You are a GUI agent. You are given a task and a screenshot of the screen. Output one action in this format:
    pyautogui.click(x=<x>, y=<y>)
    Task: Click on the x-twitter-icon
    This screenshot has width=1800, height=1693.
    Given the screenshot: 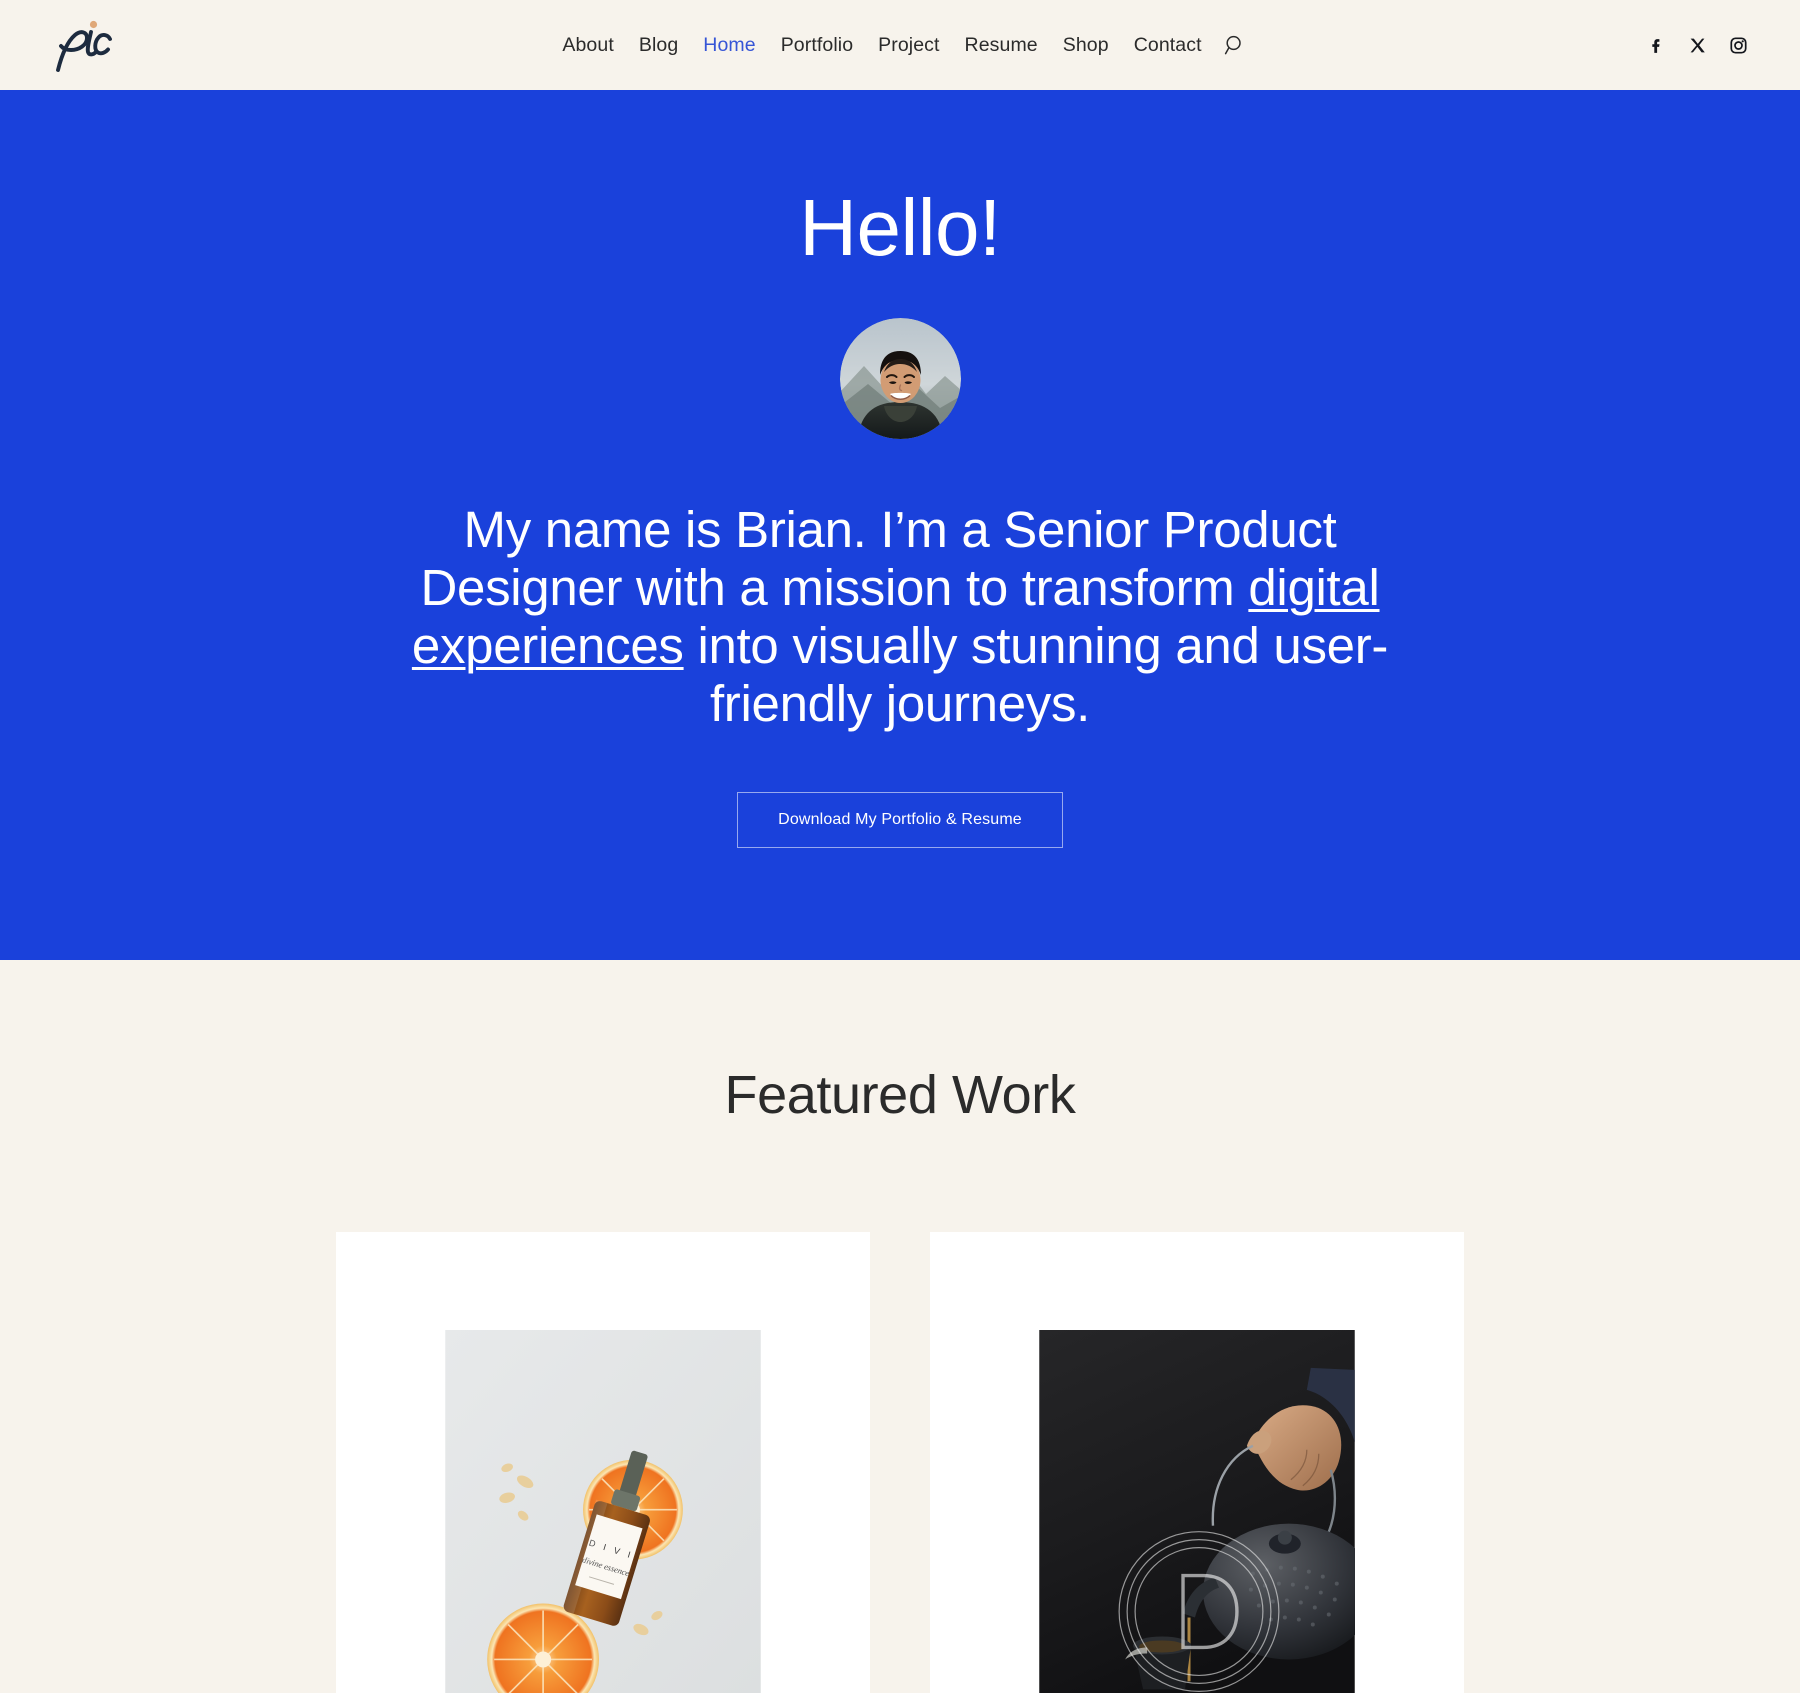 What is the action you would take?
    pyautogui.click(x=1697, y=45)
    